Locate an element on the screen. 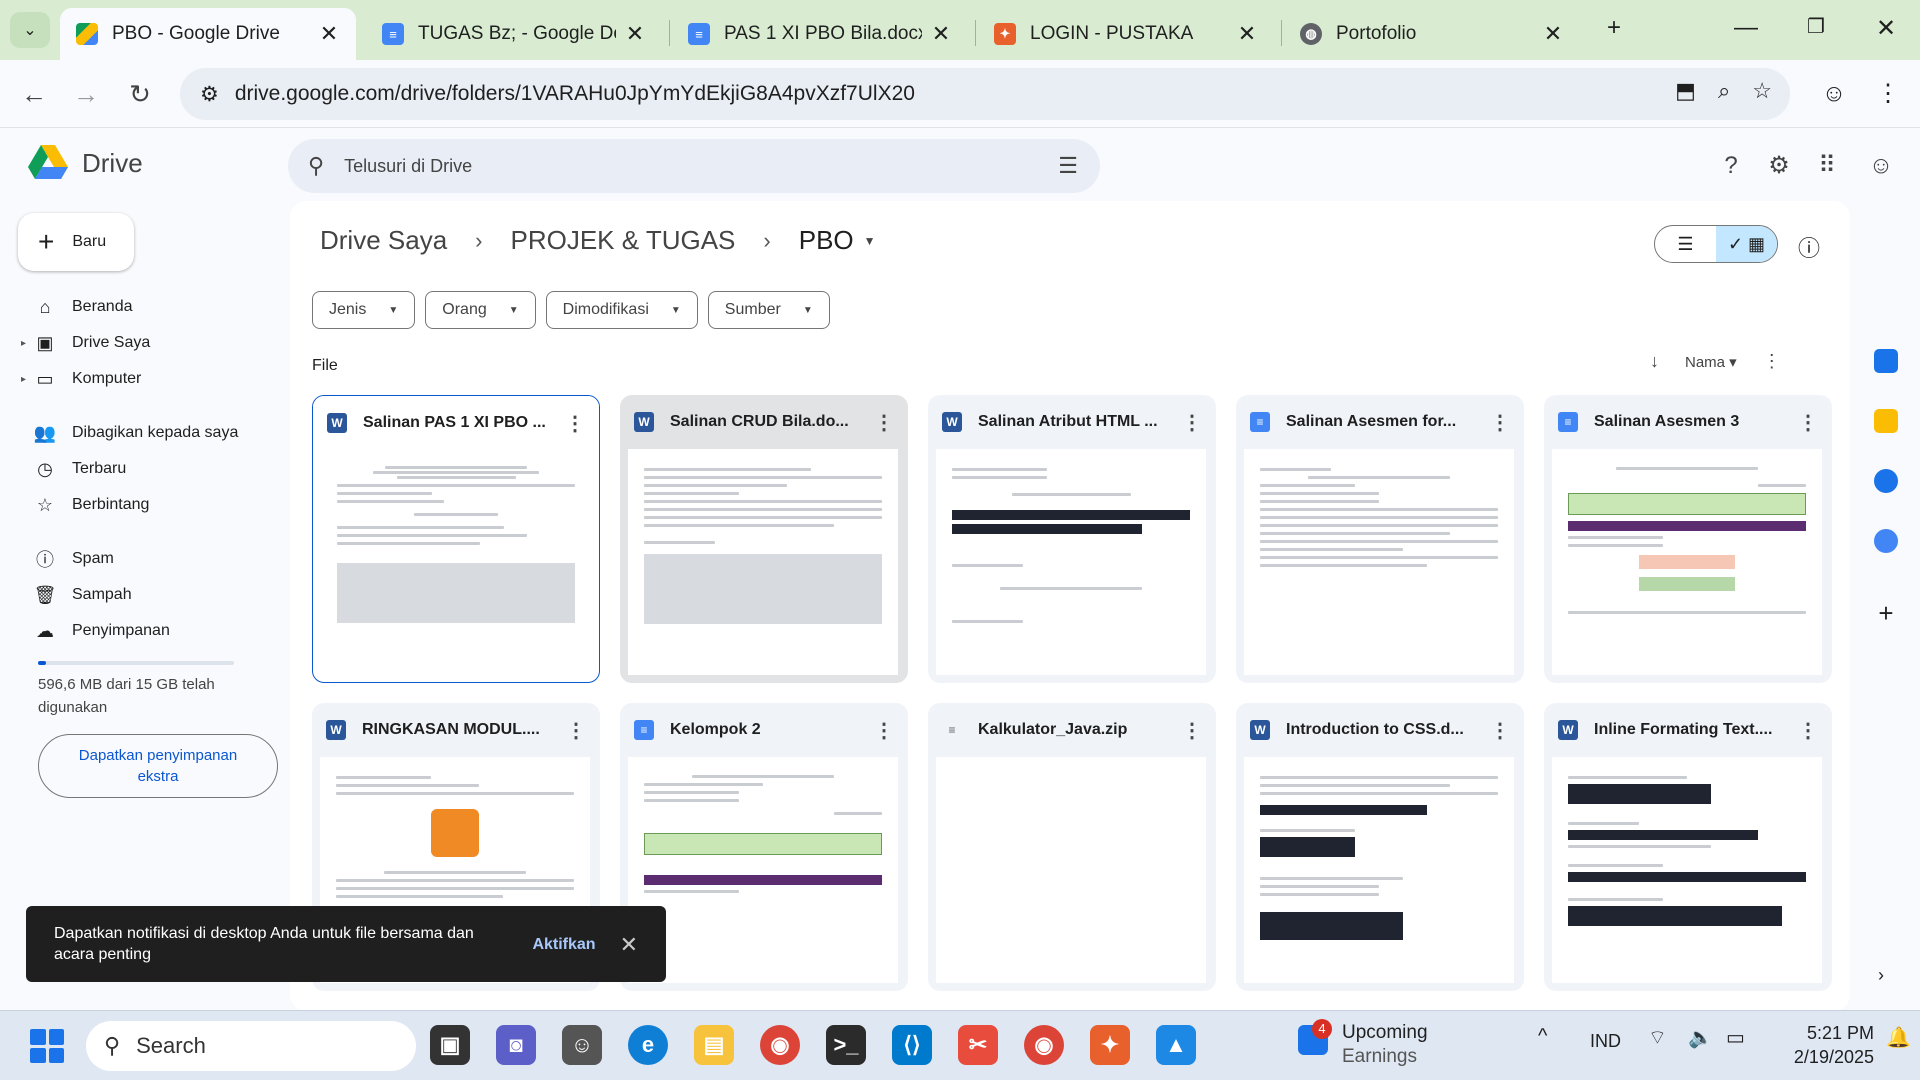  tab-portofolio: ◍ Portofolio ✕ is located at coordinates (1432, 34).